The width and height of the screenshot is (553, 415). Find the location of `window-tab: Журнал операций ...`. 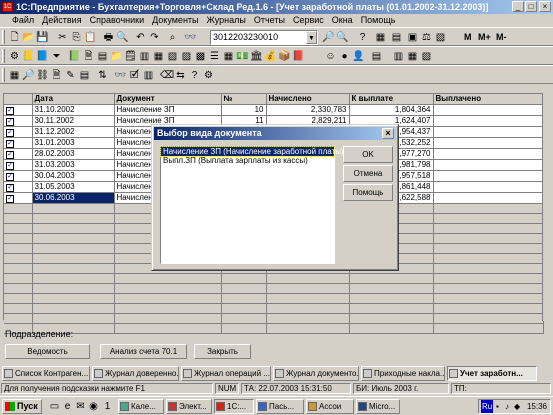

window-tab: Журнал операций ... is located at coordinates (226, 373).